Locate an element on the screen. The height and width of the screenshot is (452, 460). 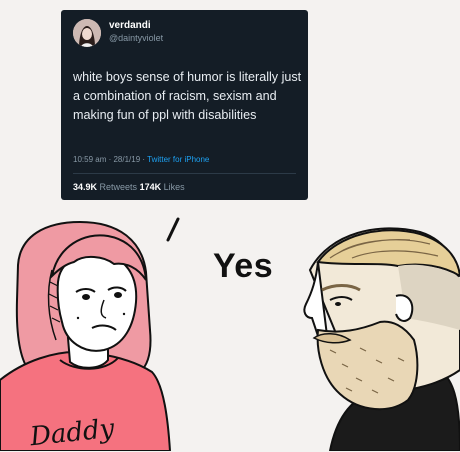
reply-yes-text: Yes is located at coordinates (243, 266).